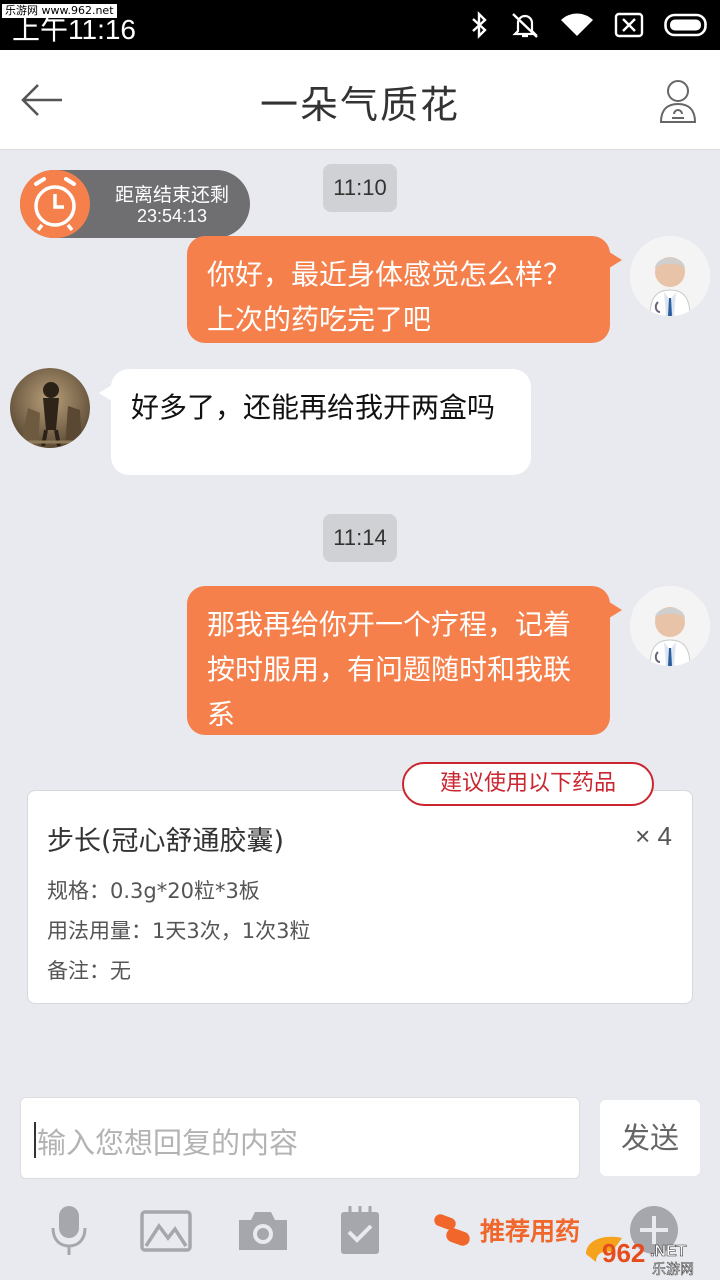 The width and height of the screenshot is (720, 1280). What do you see at coordinates (360, 538) in the screenshot?
I see `message-timestamp: 11:14` at bounding box center [360, 538].